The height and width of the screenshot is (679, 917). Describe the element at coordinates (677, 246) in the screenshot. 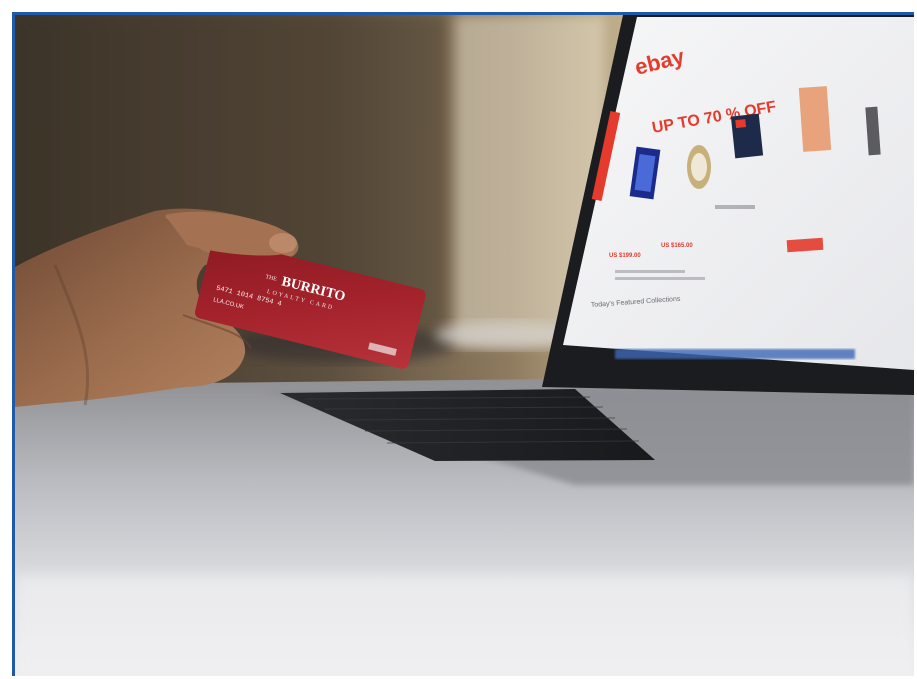

I see `price-2: US $165.00` at that location.